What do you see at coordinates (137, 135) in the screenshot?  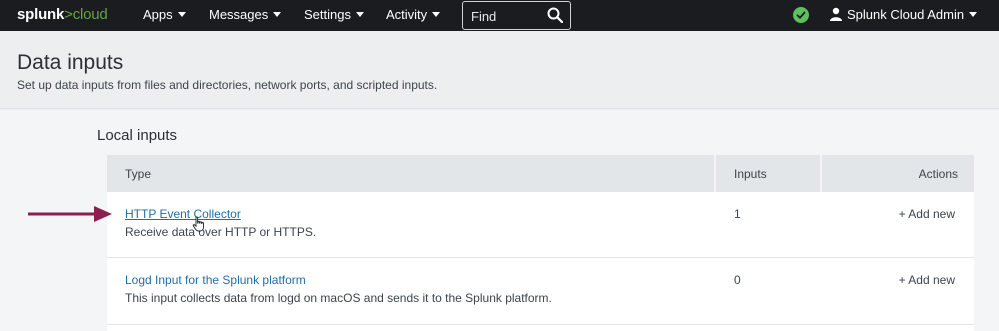 I see `section-title-local-inputs: Local inputs` at bounding box center [137, 135].